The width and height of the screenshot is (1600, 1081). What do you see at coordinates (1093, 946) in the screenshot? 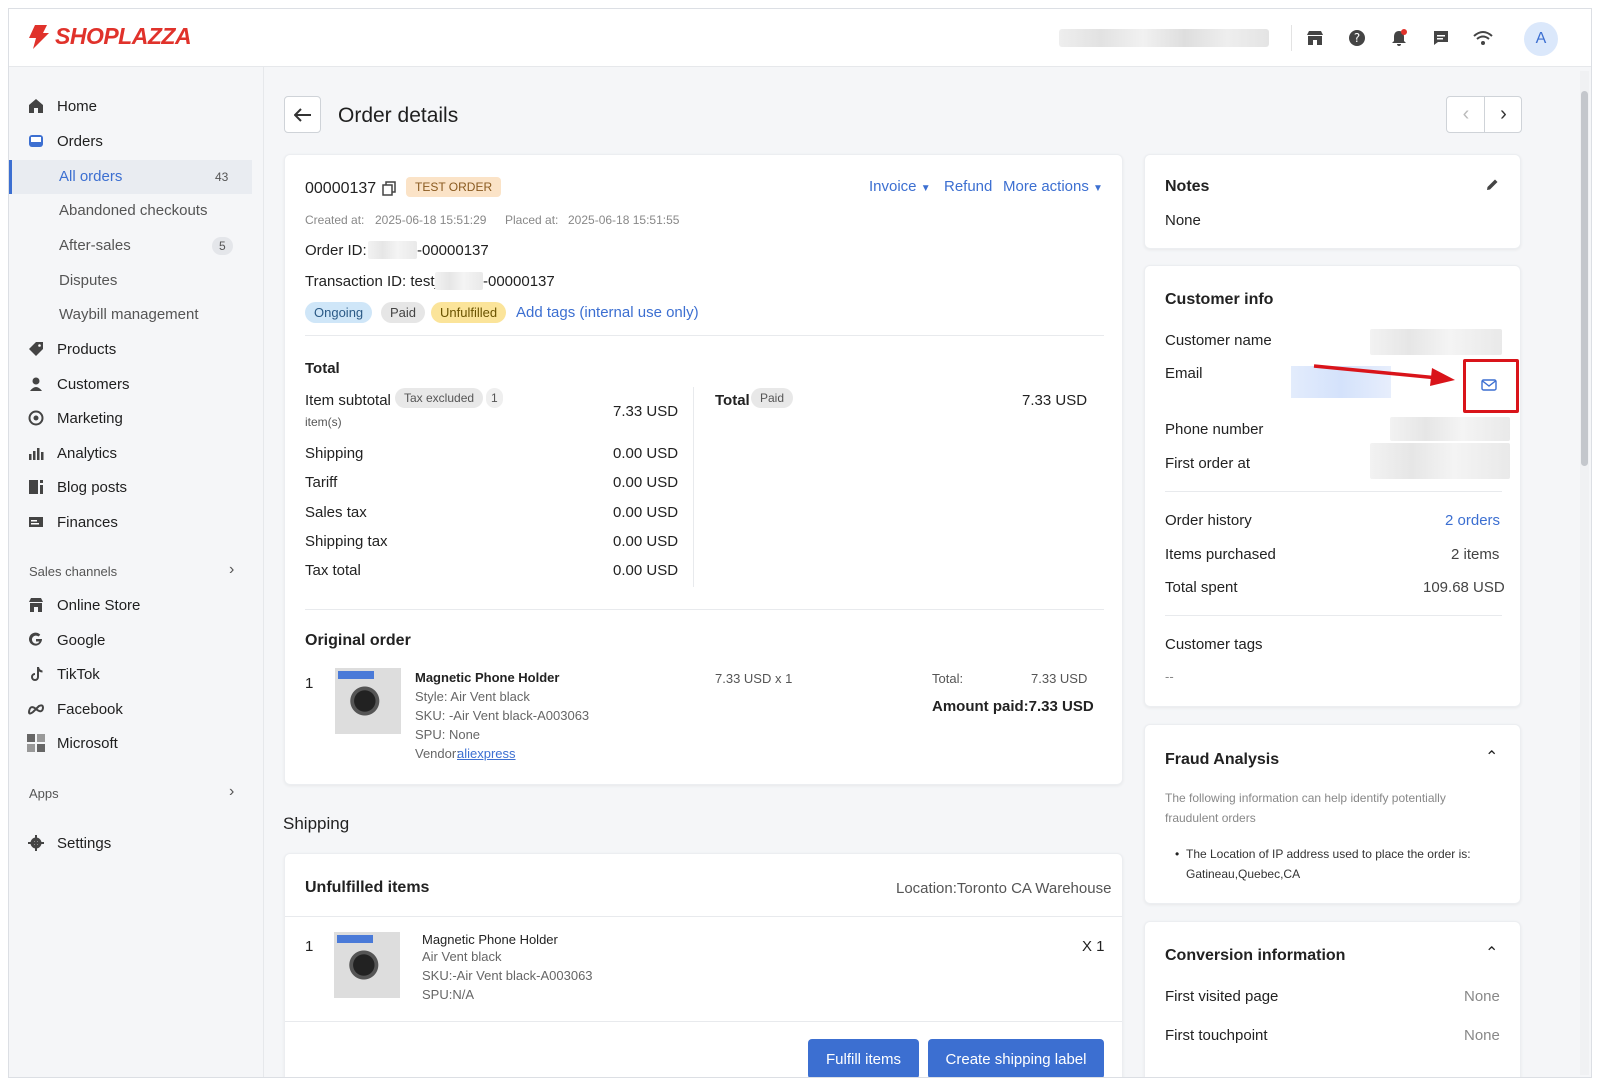
I see `quantity: X 1` at bounding box center [1093, 946].